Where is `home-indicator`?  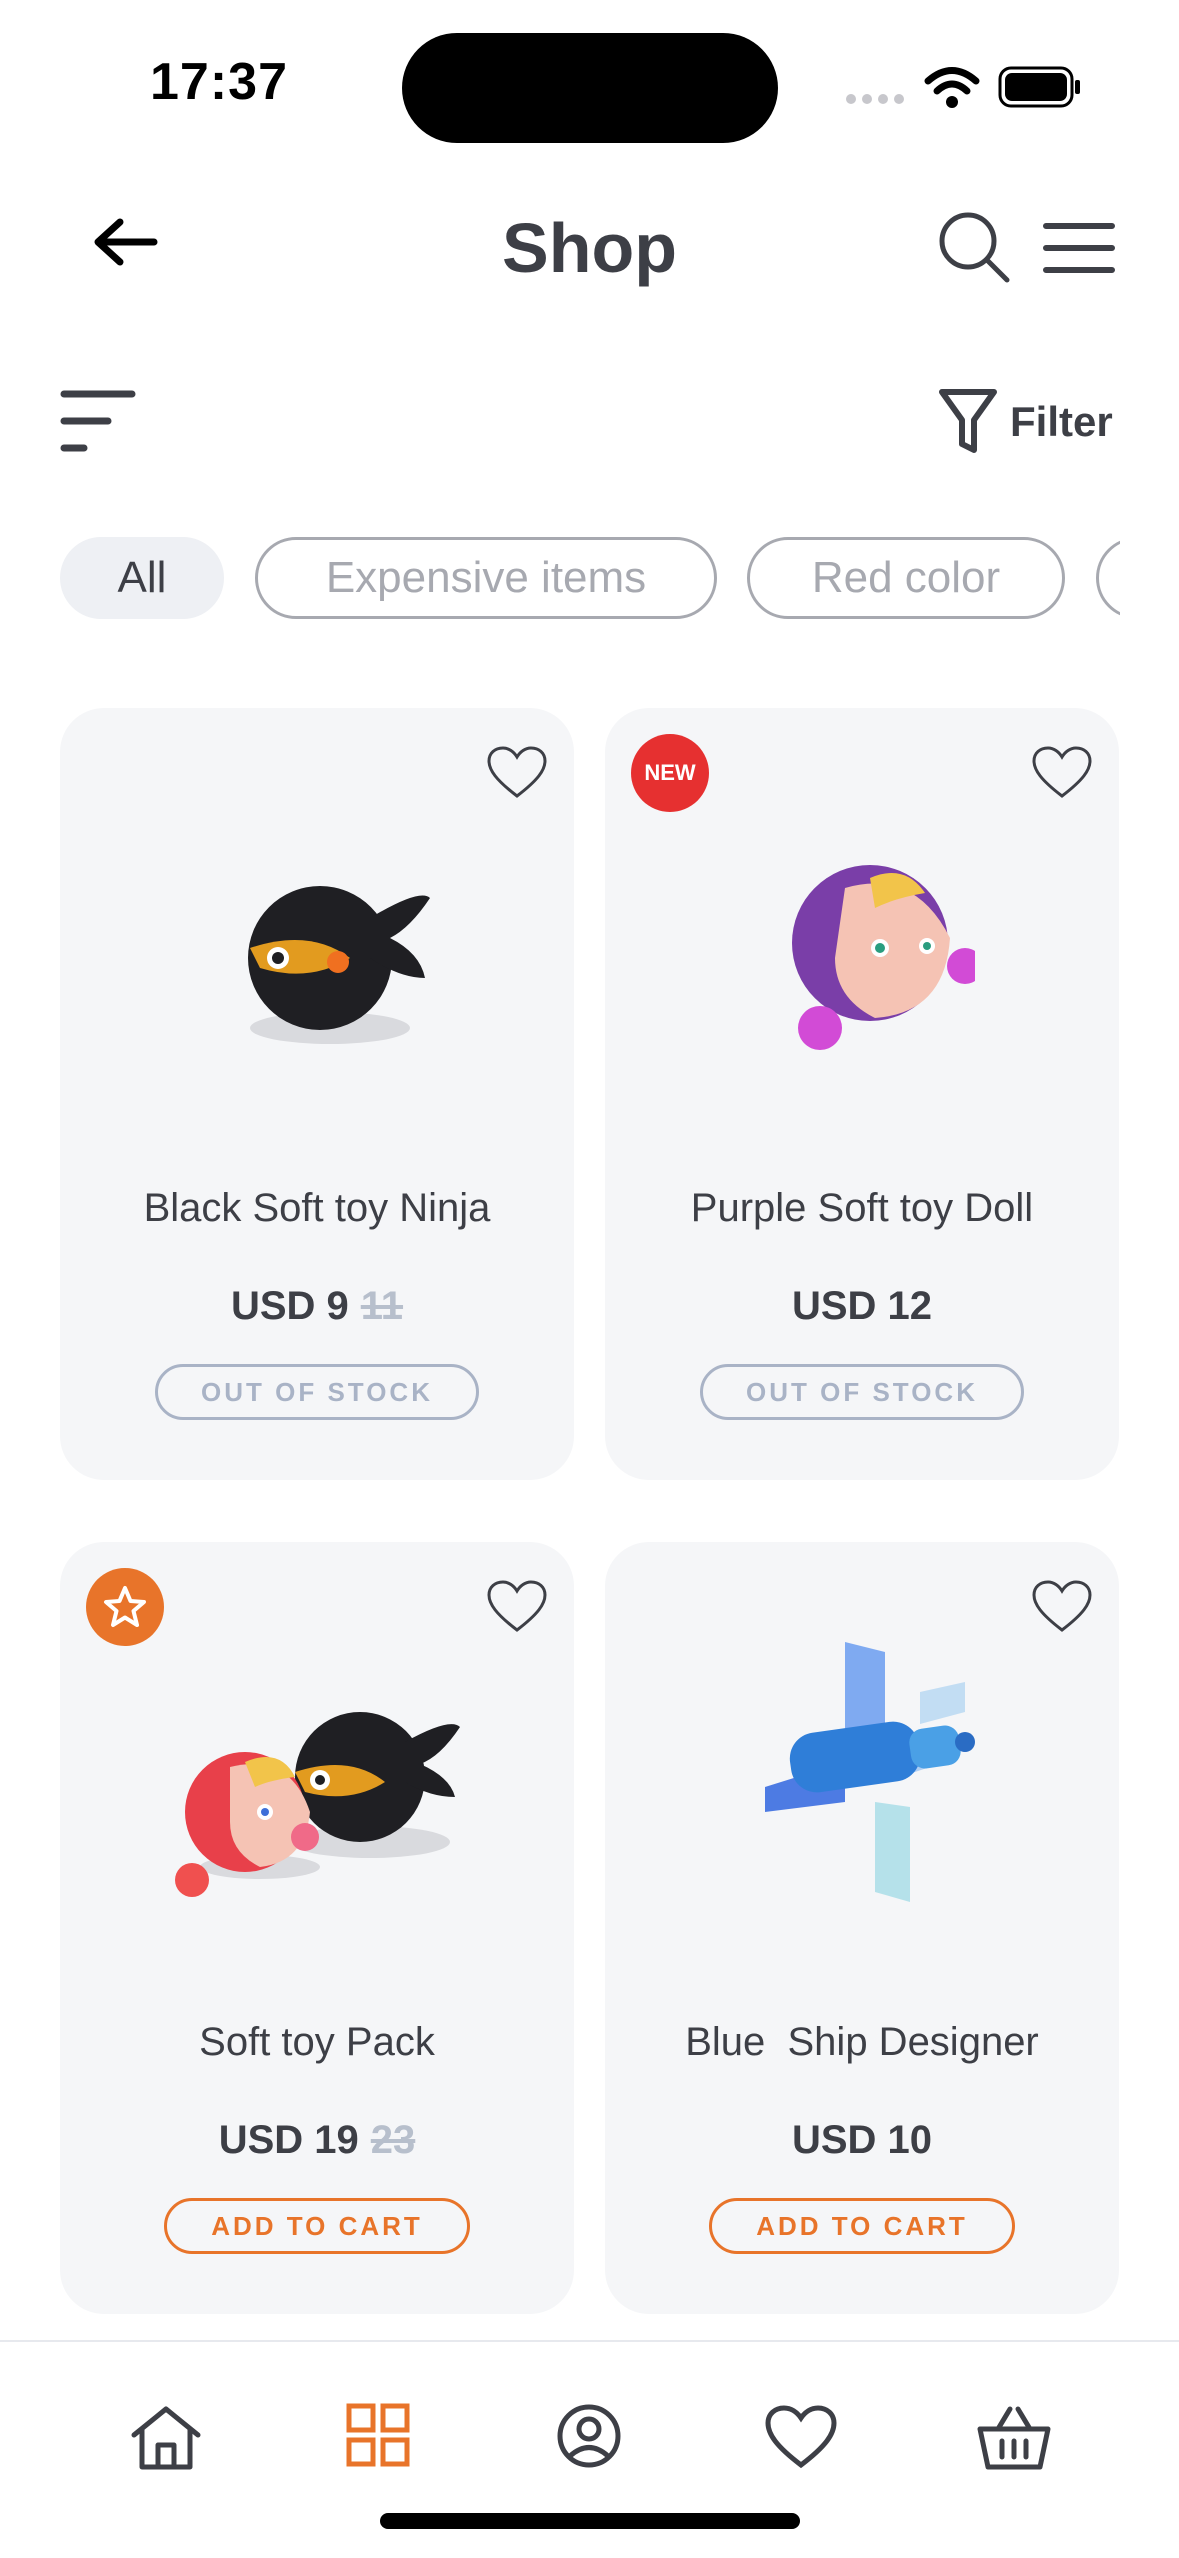
home-indicator is located at coordinates (590, 2521).